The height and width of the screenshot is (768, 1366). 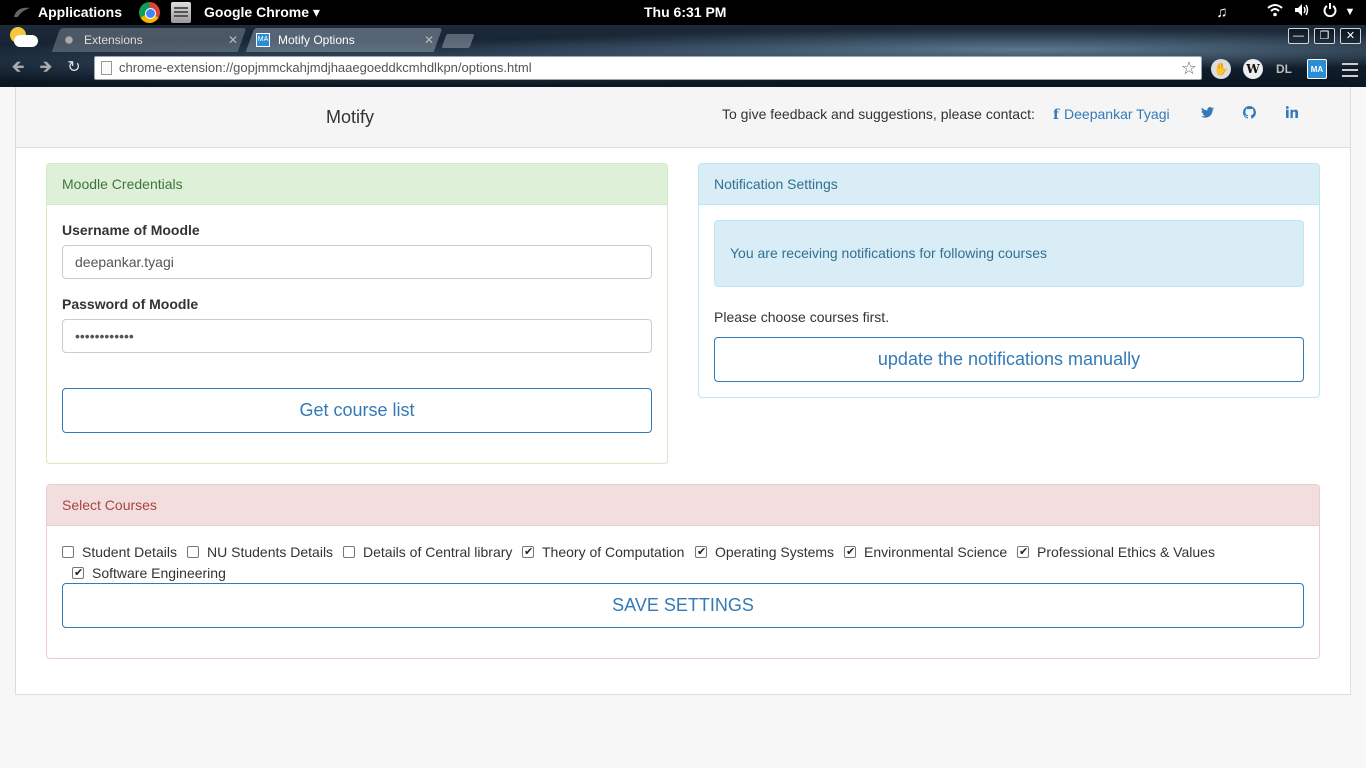 What do you see at coordinates (357, 184) in the screenshot?
I see `panel-title: Moodle Credentials` at bounding box center [357, 184].